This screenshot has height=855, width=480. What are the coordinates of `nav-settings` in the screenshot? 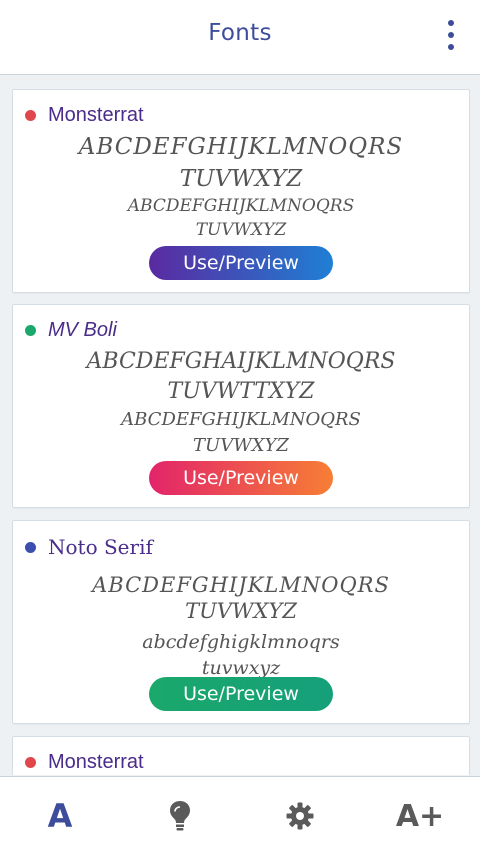 It's located at (300, 816).